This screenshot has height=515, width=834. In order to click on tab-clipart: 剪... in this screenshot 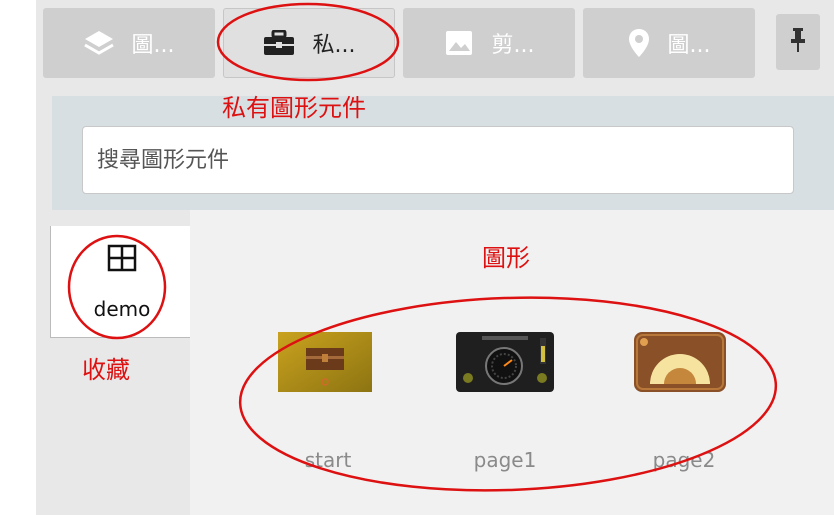, I will do `click(489, 43)`.